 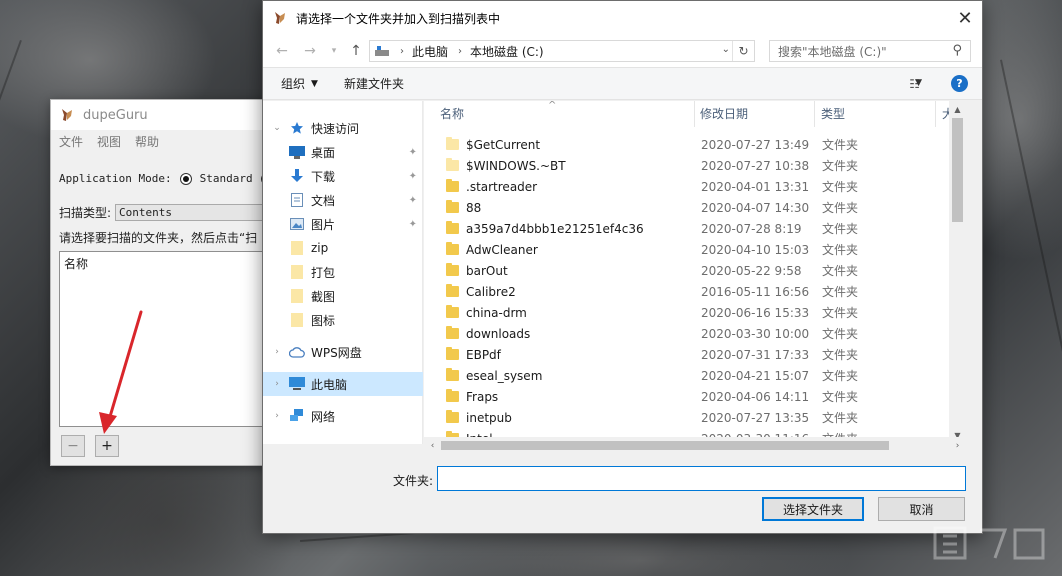 What do you see at coordinates (755, 114) in the screenshot?
I see `column-date: 修改日期` at bounding box center [755, 114].